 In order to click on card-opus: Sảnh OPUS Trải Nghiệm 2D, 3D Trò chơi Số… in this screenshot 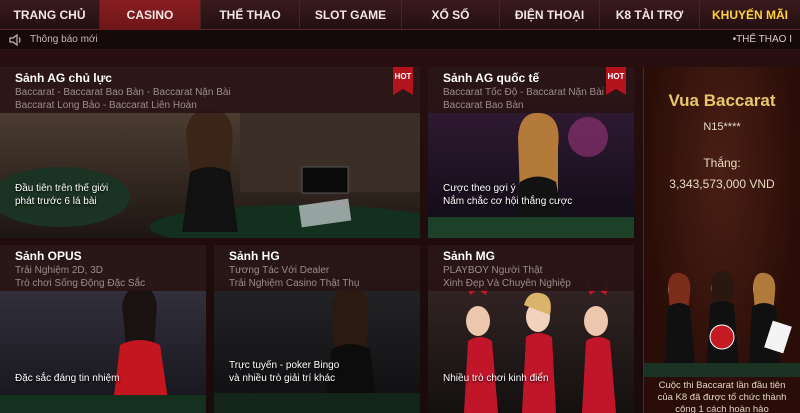, I will do `click(103, 329)`.